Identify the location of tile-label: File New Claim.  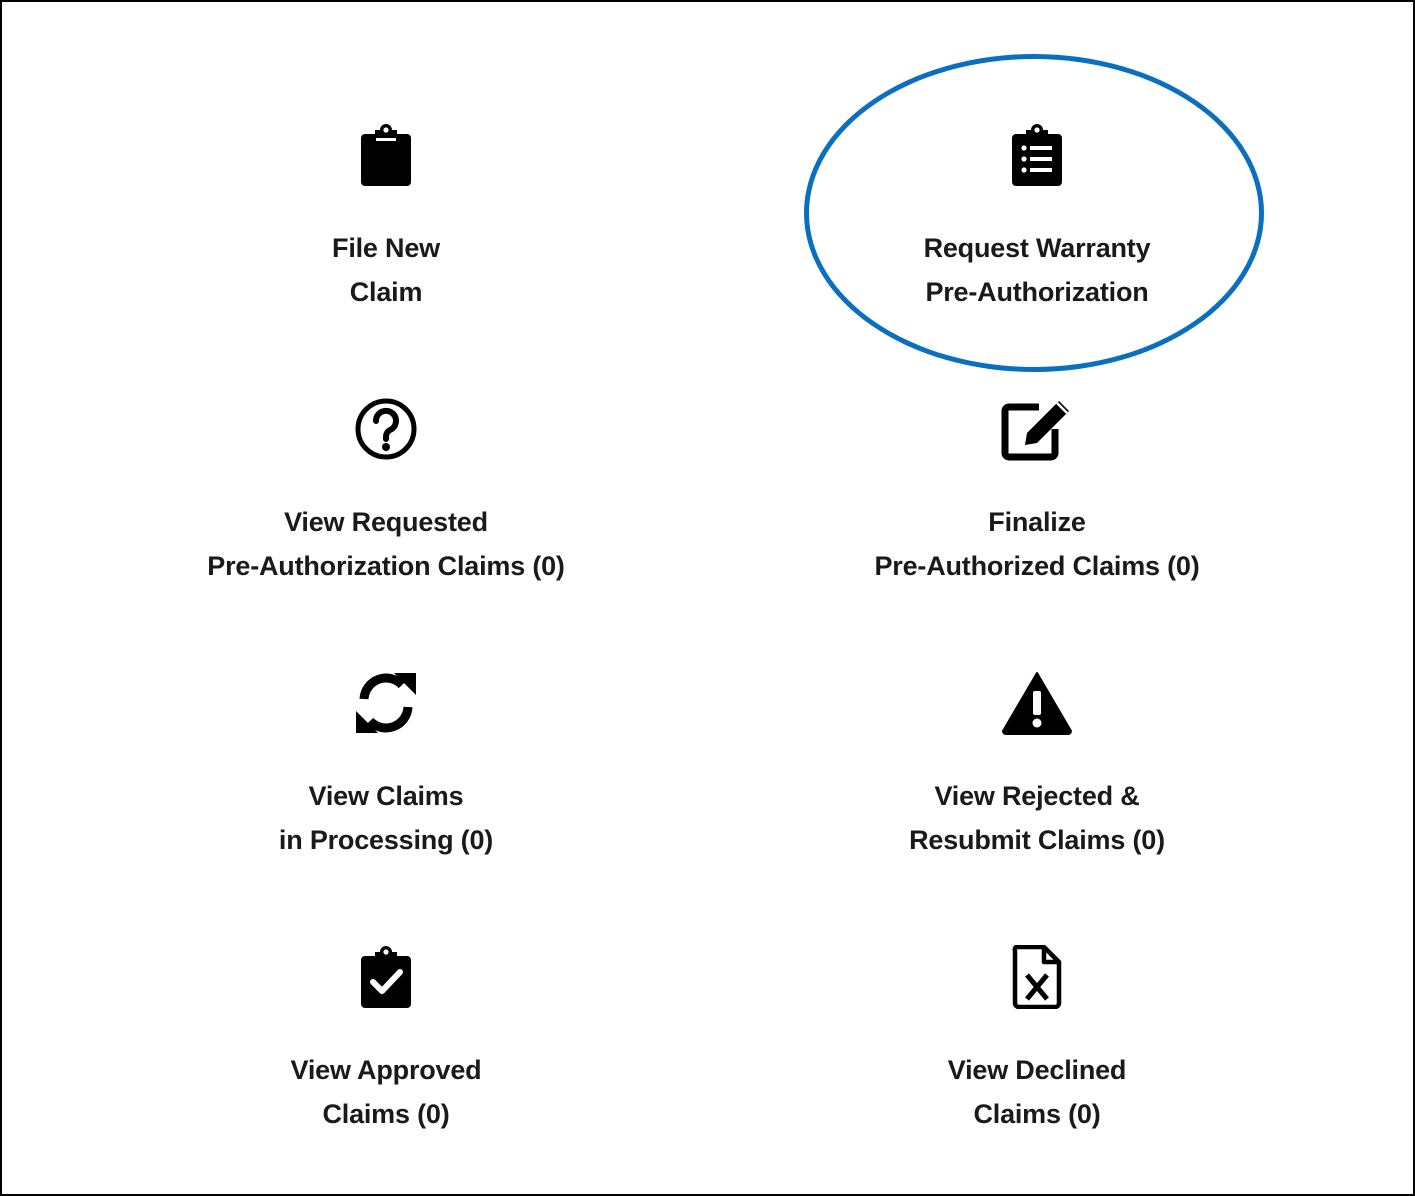
(386, 270).